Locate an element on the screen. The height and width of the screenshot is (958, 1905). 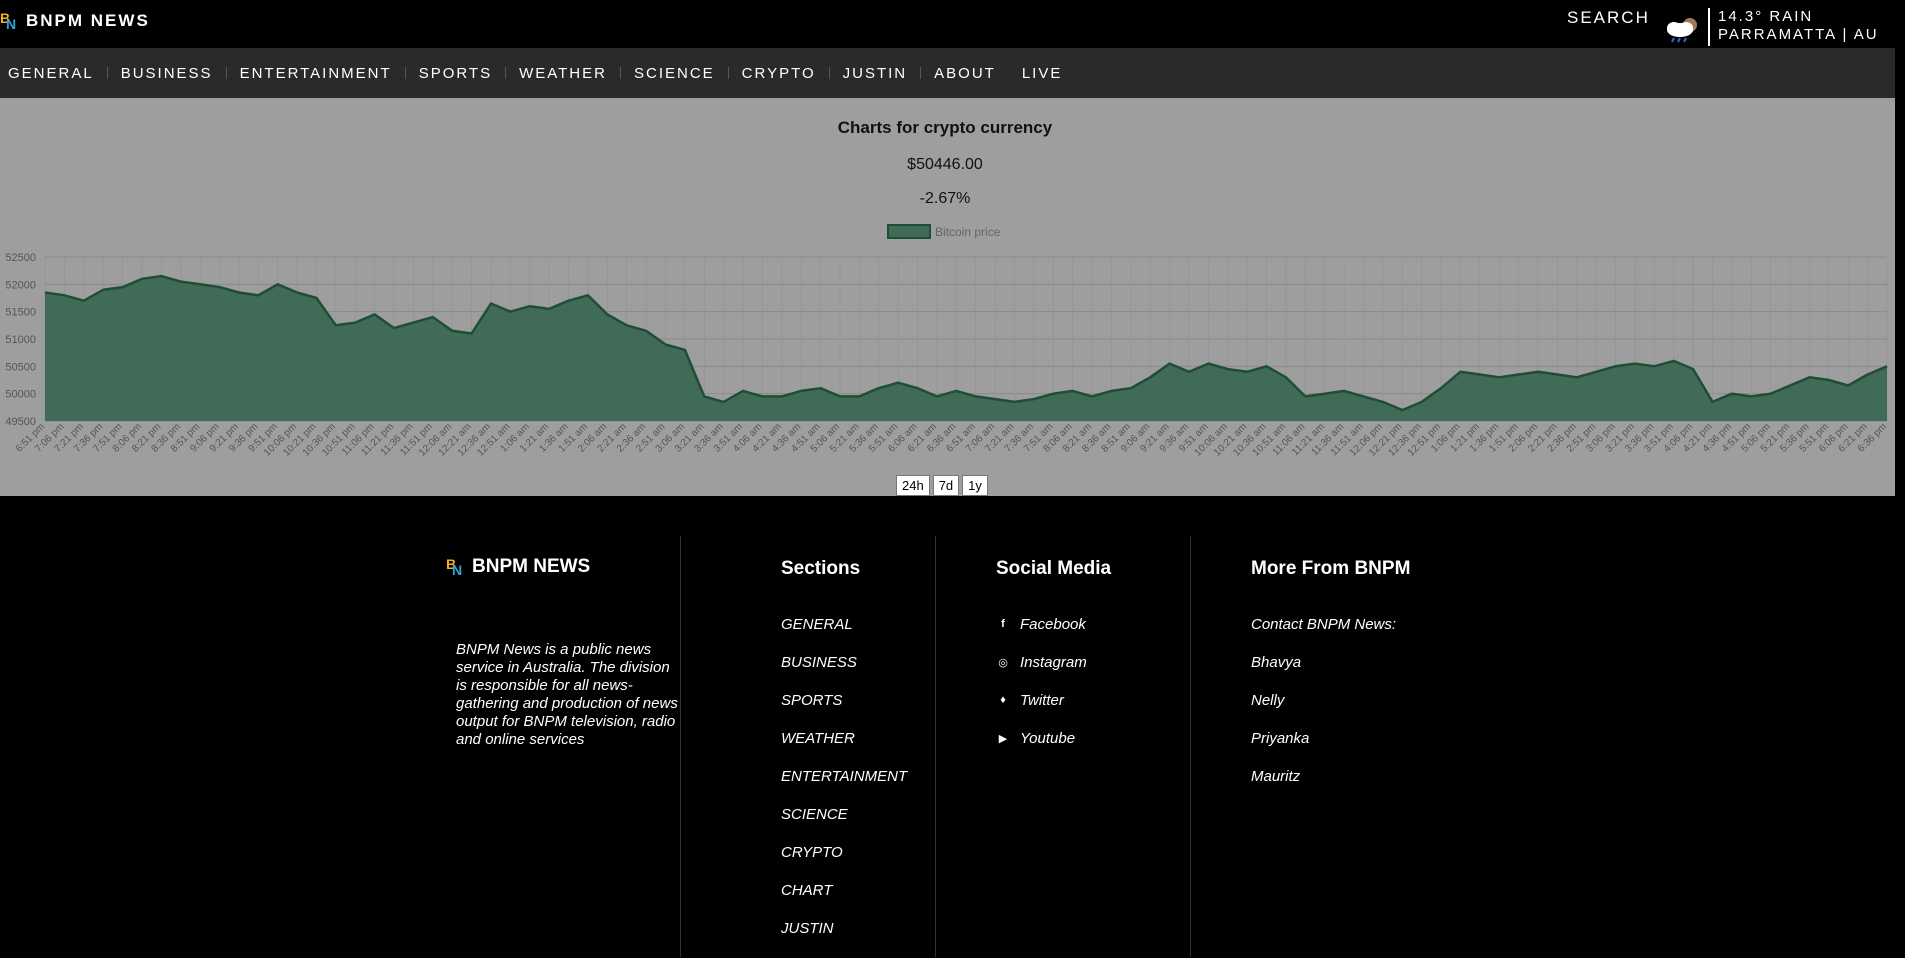
footer-link-entertainment: ENTERTAINMENT is located at coordinates (844, 787).